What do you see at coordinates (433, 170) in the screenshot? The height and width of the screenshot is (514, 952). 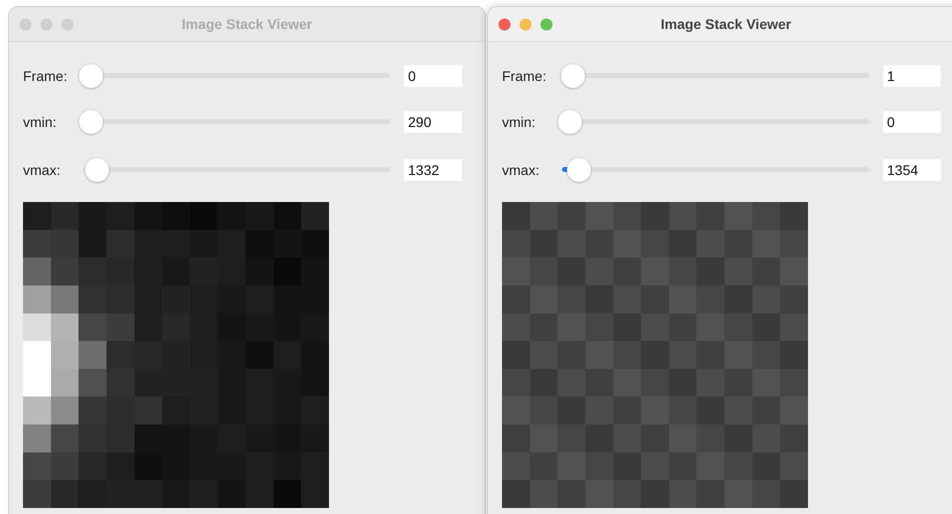 I see `value-field: 1332` at bounding box center [433, 170].